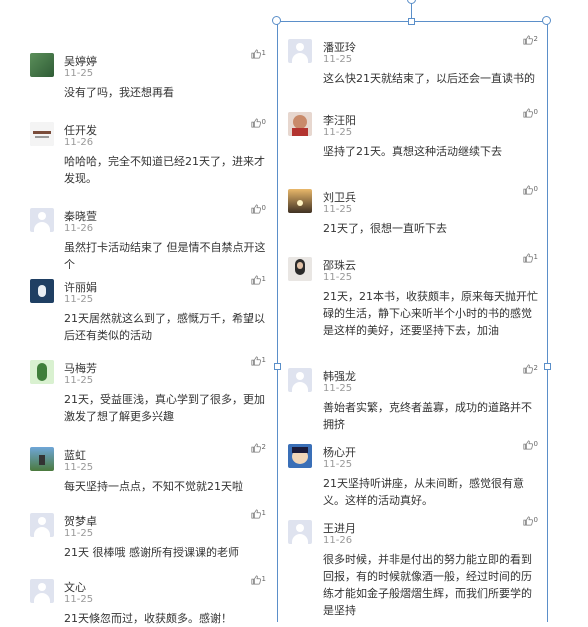 This screenshot has width=588, height=627. Describe the element at coordinates (148, 618) in the screenshot. I see `comment-text: 21天倏忽而过，收获颇多。感谢！` at that location.